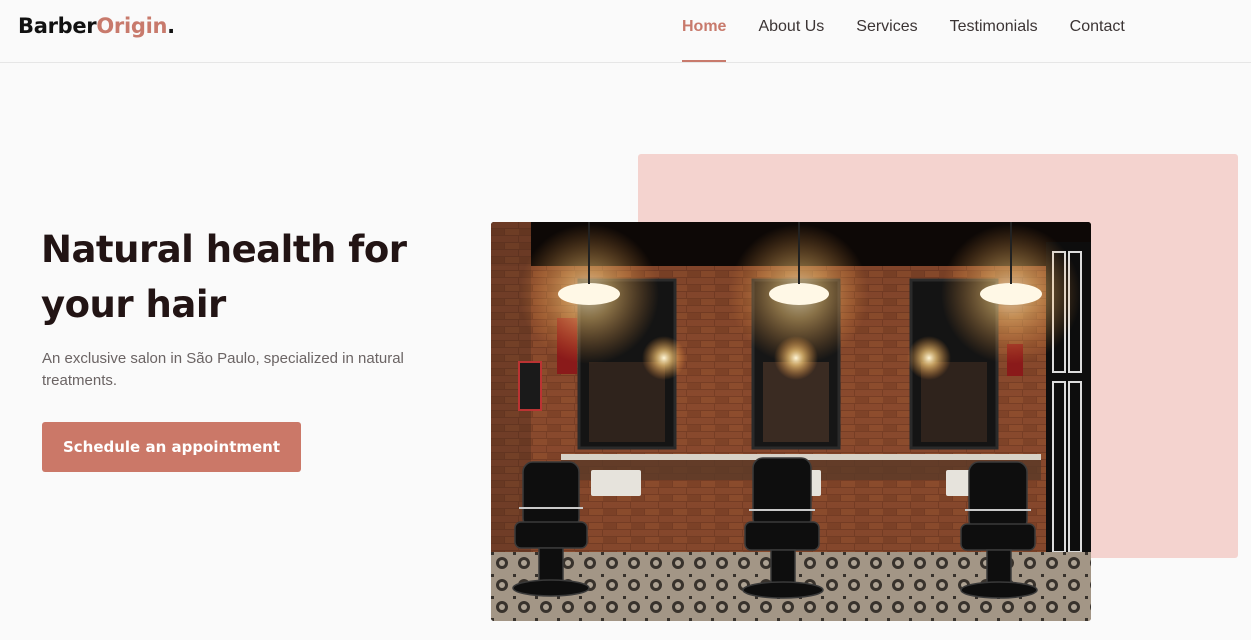 This screenshot has width=1251, height=640. I want to click on logo-text-origin: Origin, so click(132, 26).